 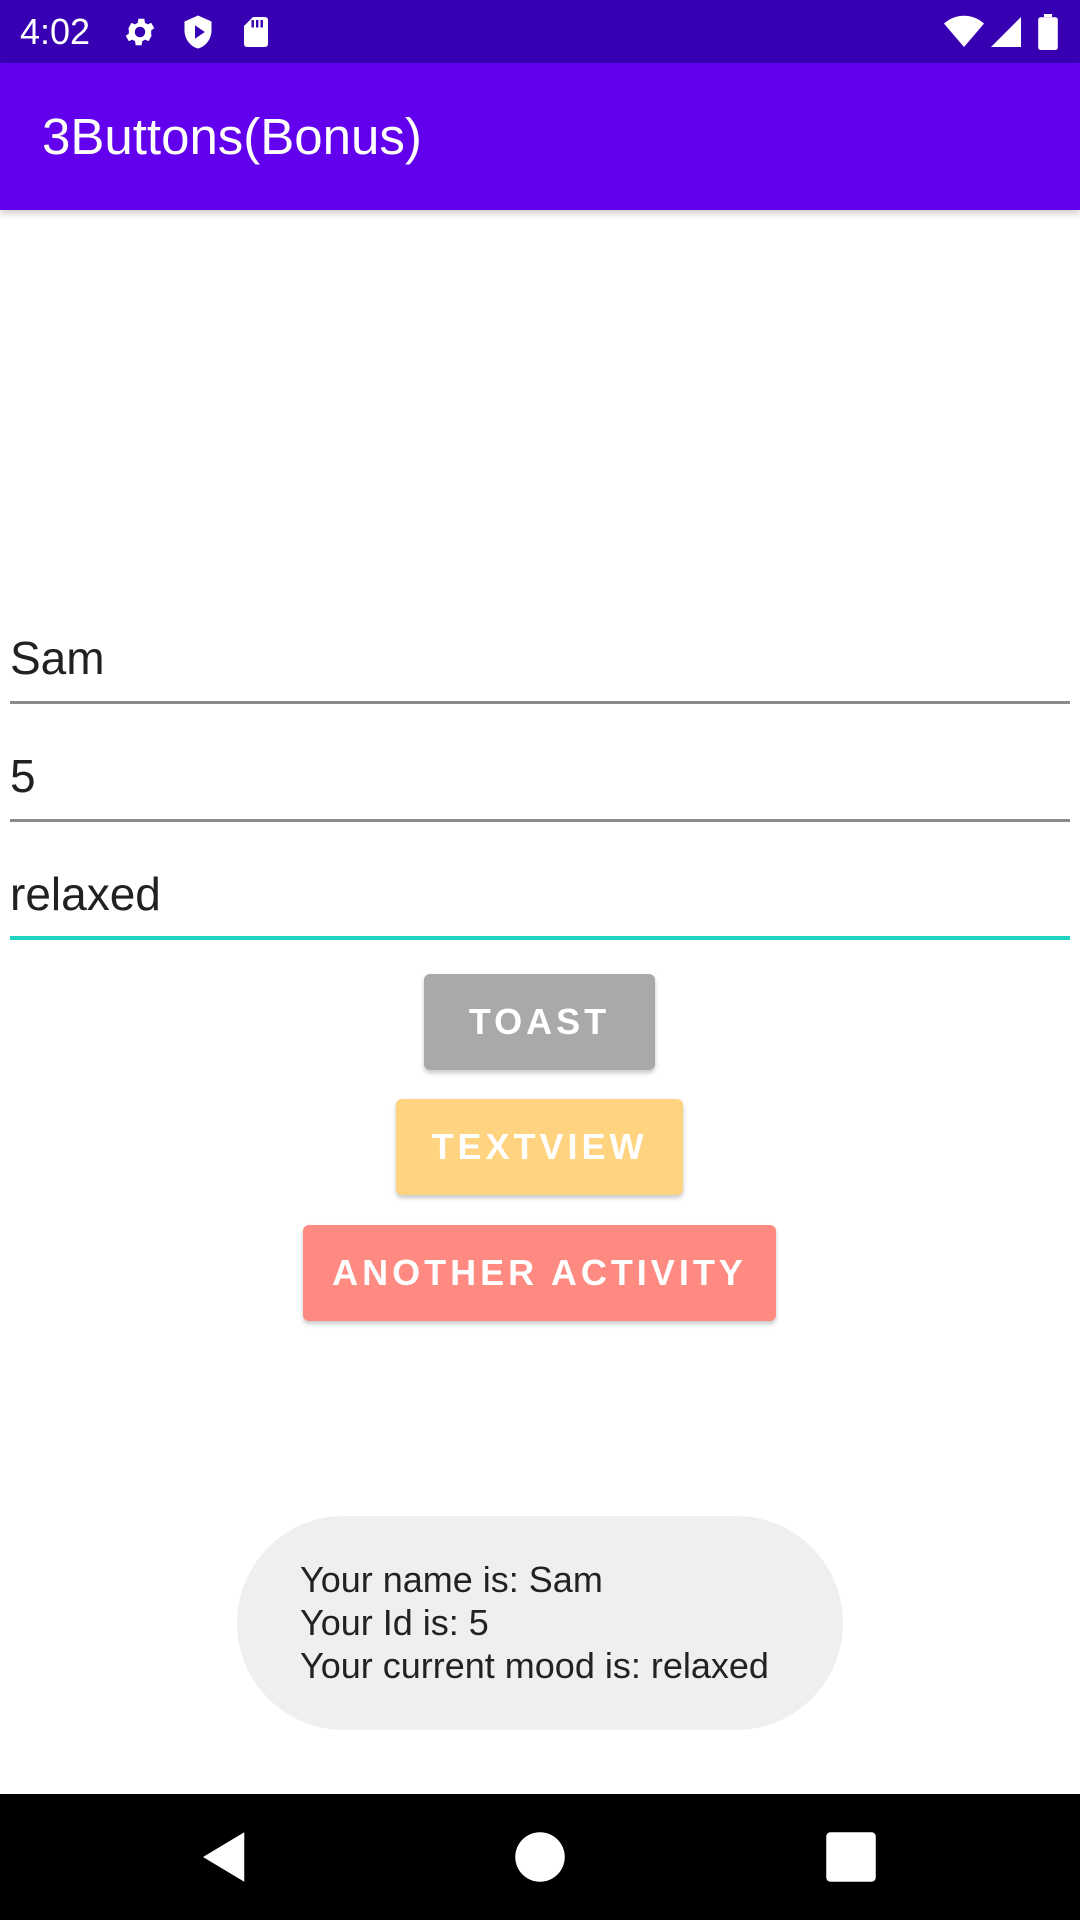 What do you see at coordinates (540, 136) in the screenshot?
I see `app-bar: 3Buttons(Bonus)` at bounding box center [540, 136].